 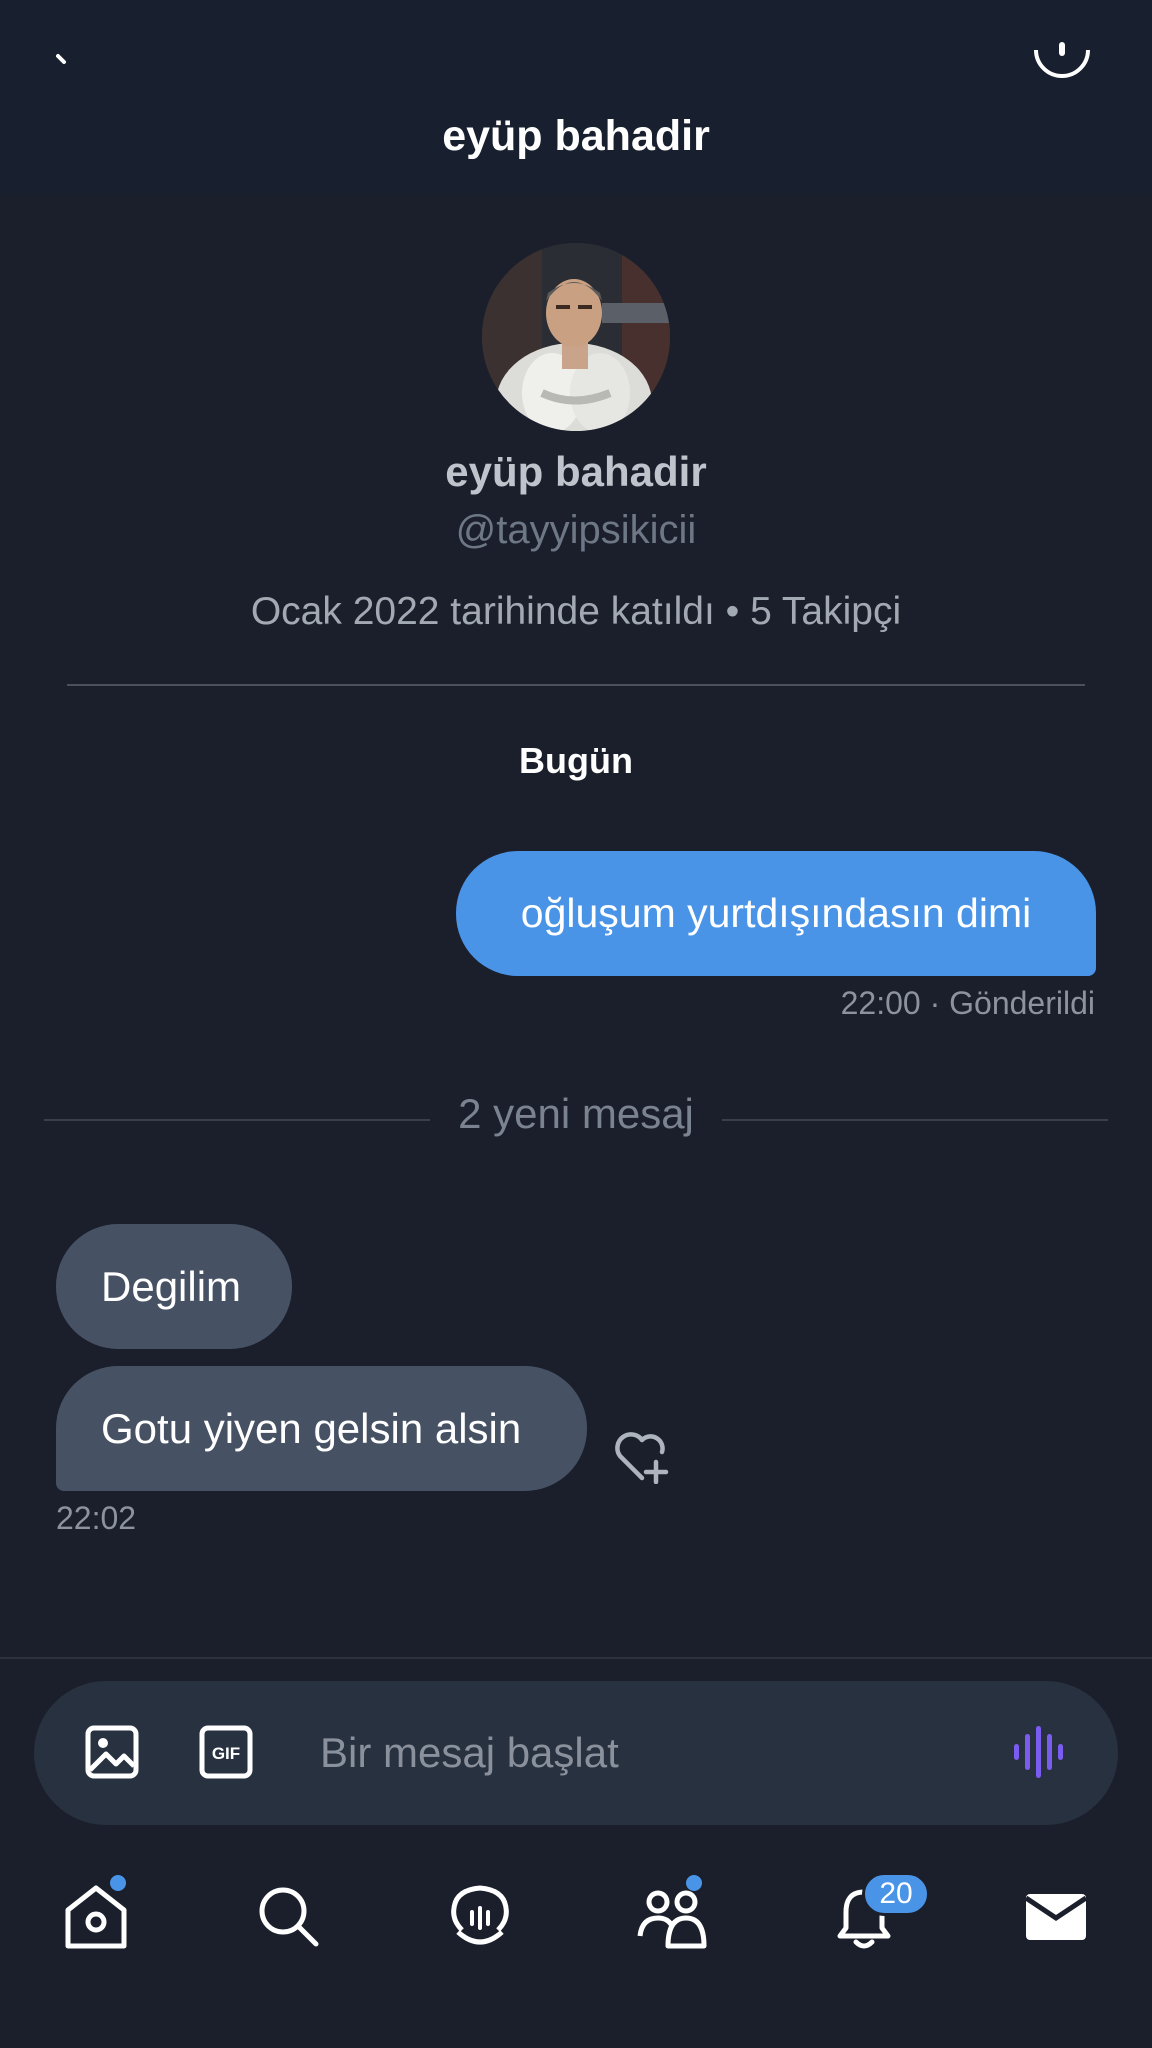 I want to click on communities-unread-dot, so click(x=694, y=1883).